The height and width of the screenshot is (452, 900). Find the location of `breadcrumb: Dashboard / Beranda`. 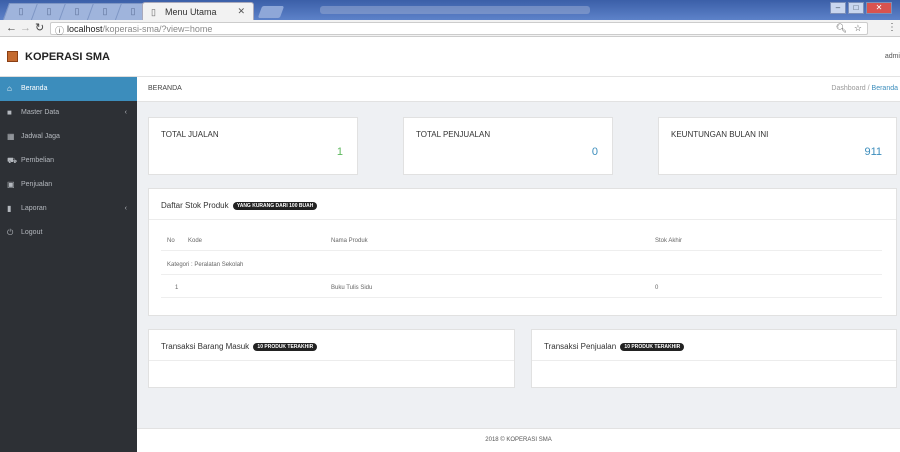

breadcrumb: Dashboard / Beranda is located at coordinates (864, 88).